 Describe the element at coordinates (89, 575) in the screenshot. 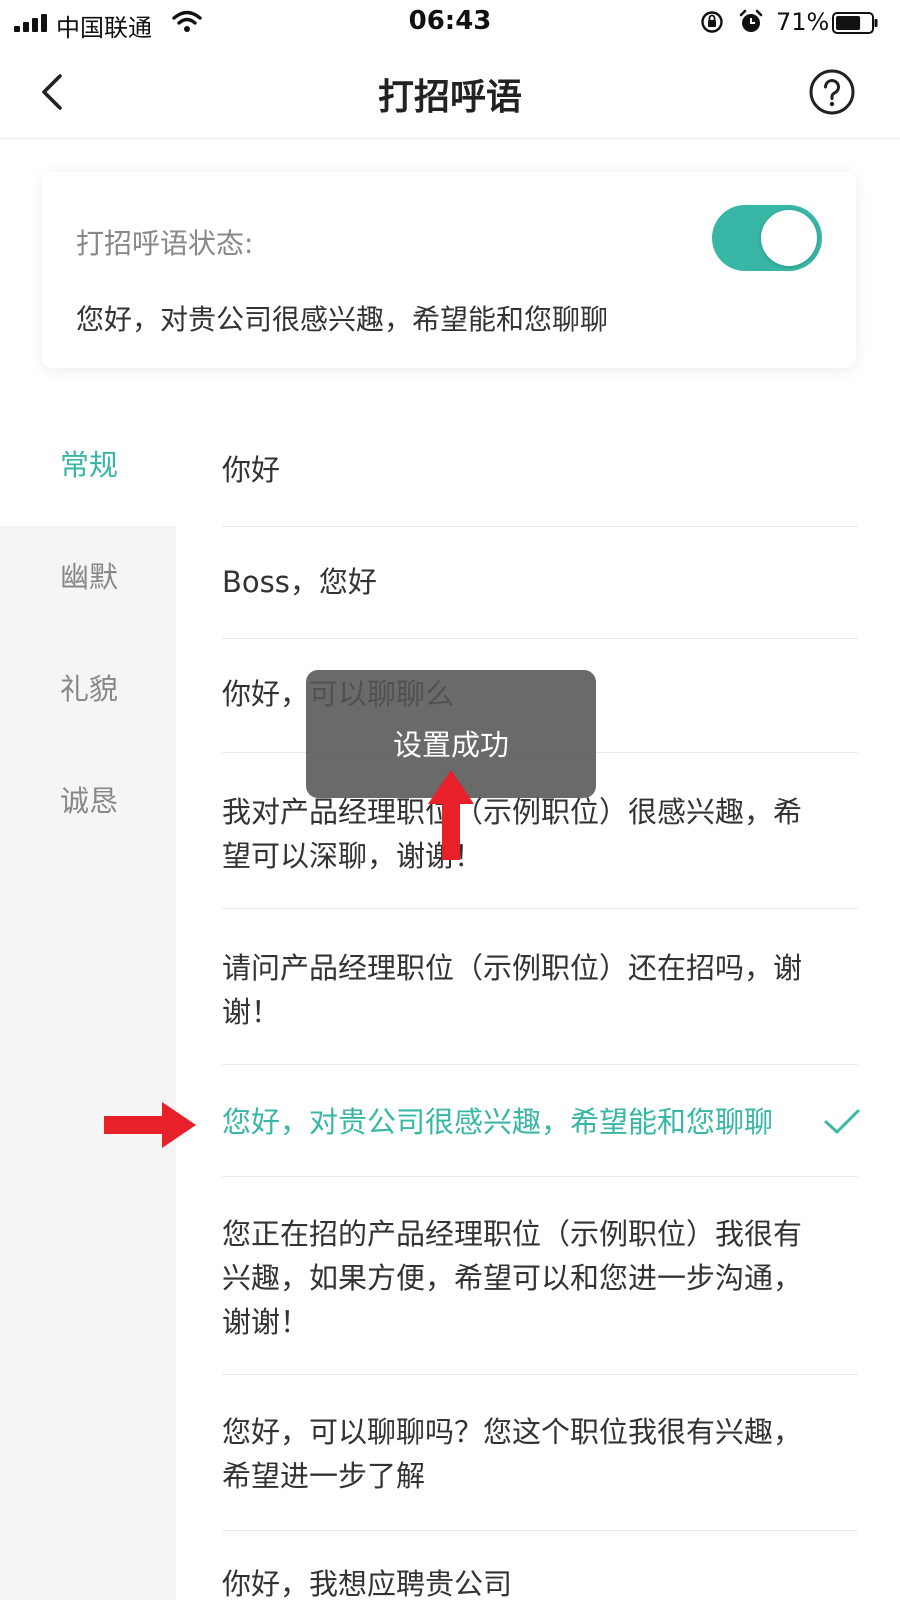

I see `category-tab-humor: 幽默` at that location.